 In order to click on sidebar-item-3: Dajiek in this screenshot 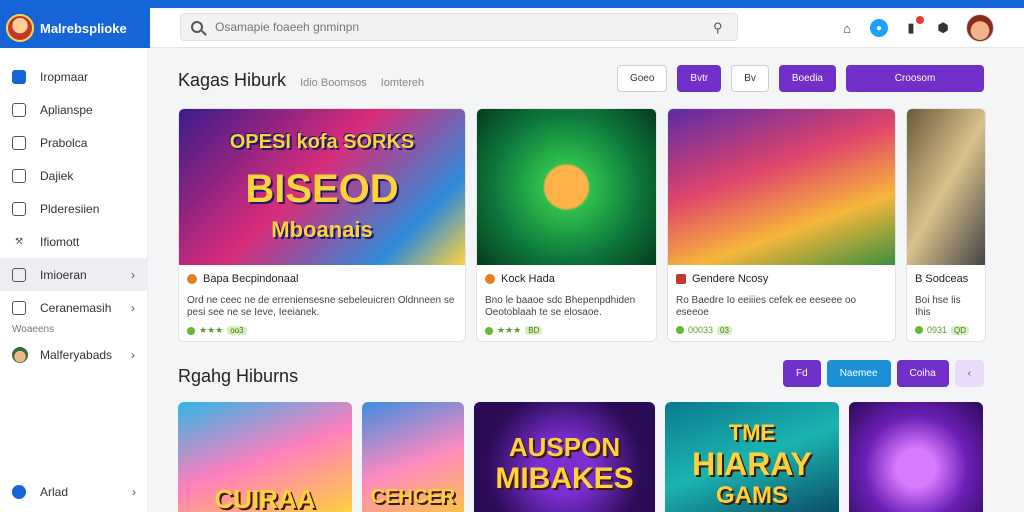, I will do `click(73, 175)`.